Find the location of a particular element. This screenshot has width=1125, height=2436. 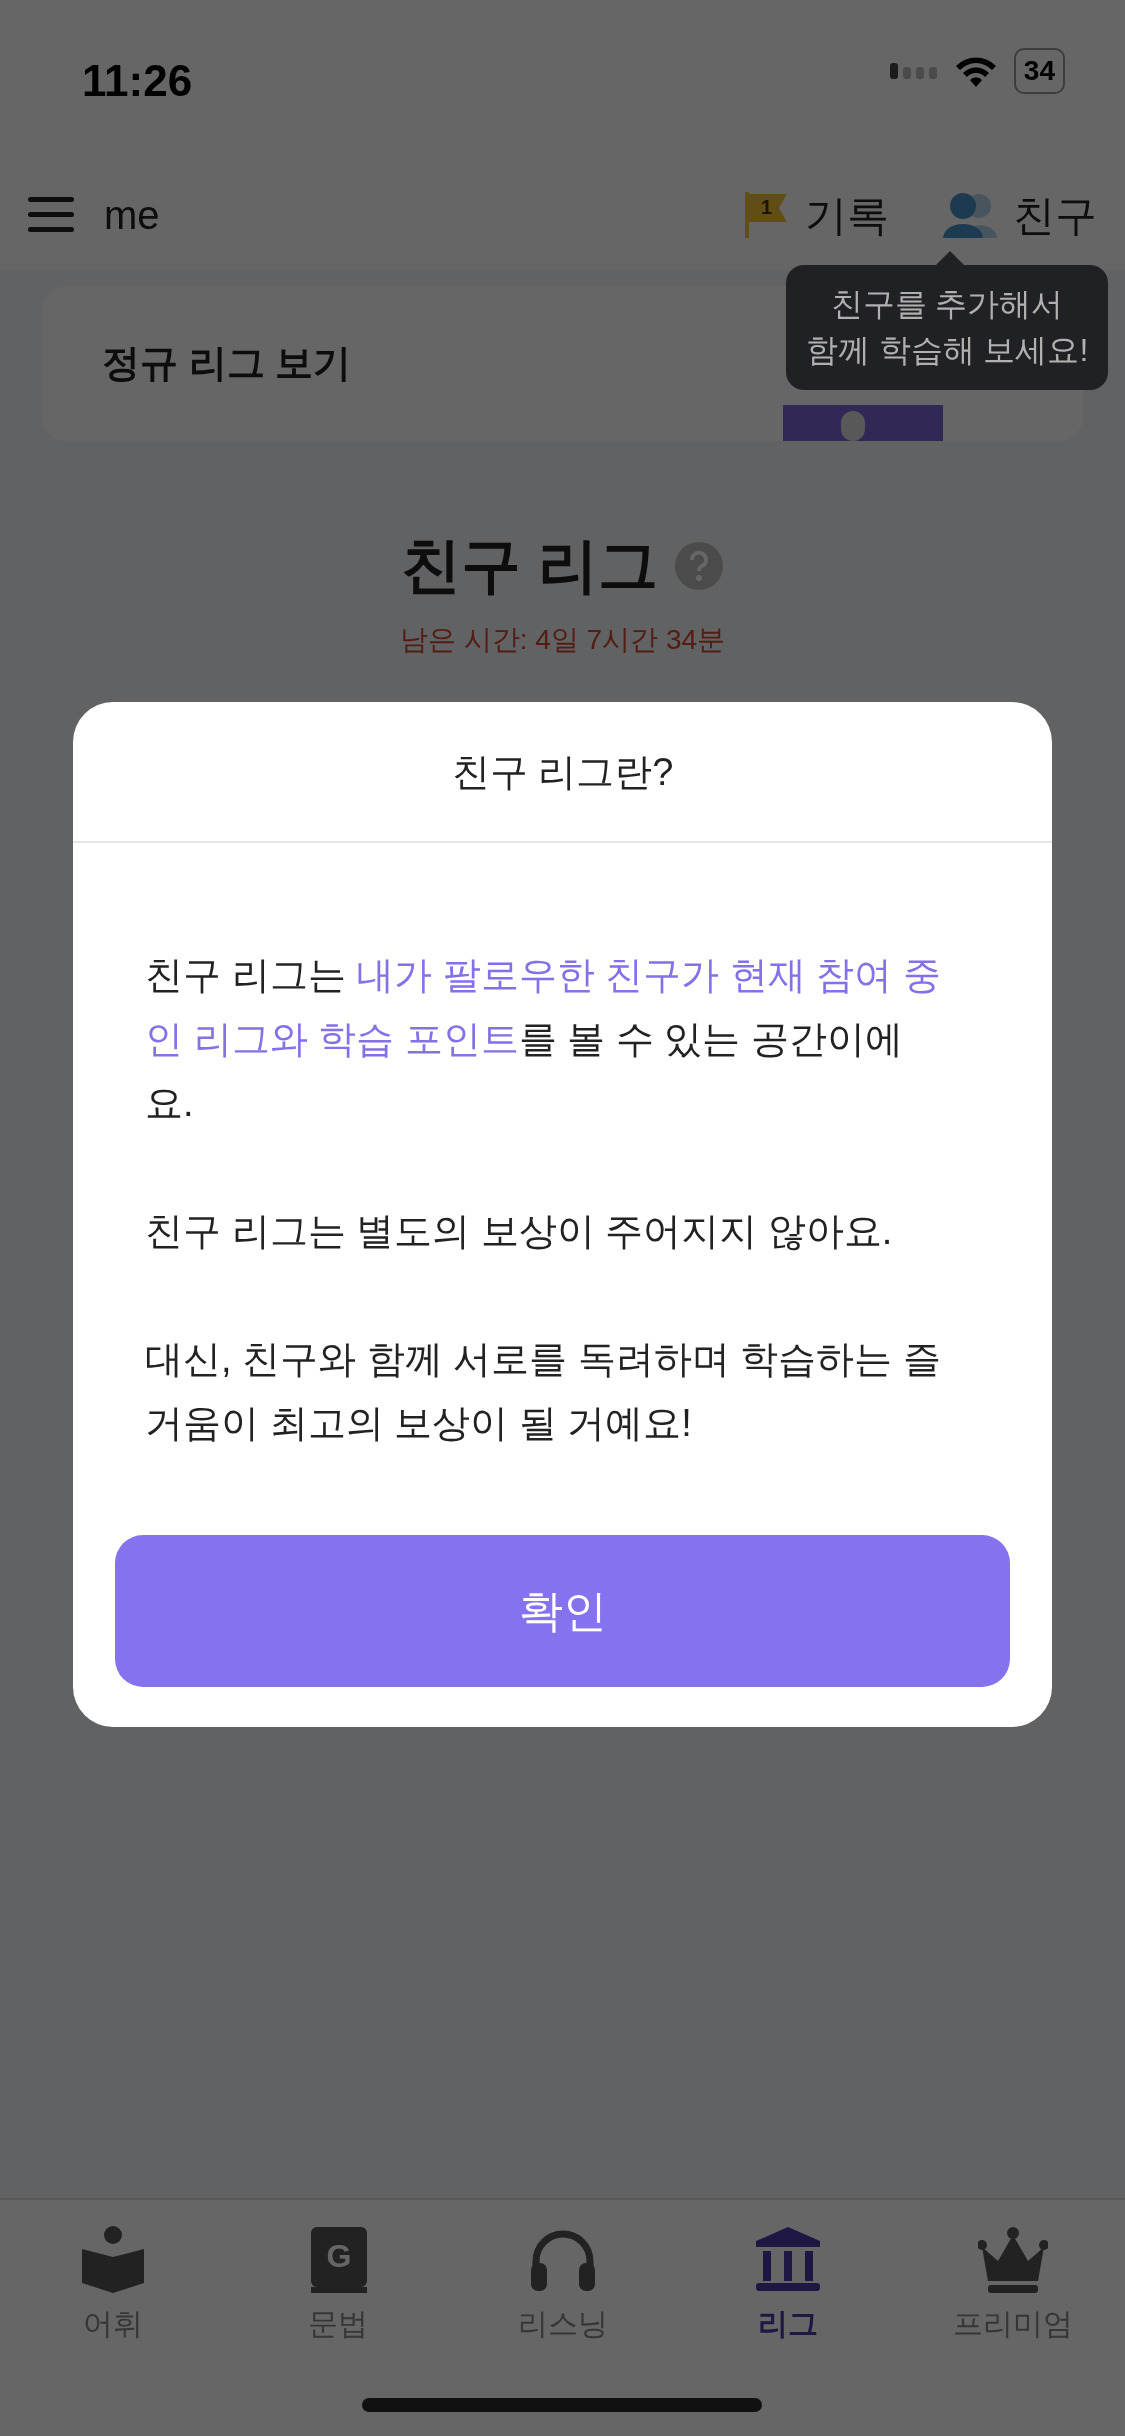

remaining-time: 남은 시간: 4일 7시간 34분 is located at coordinates (562, 640).